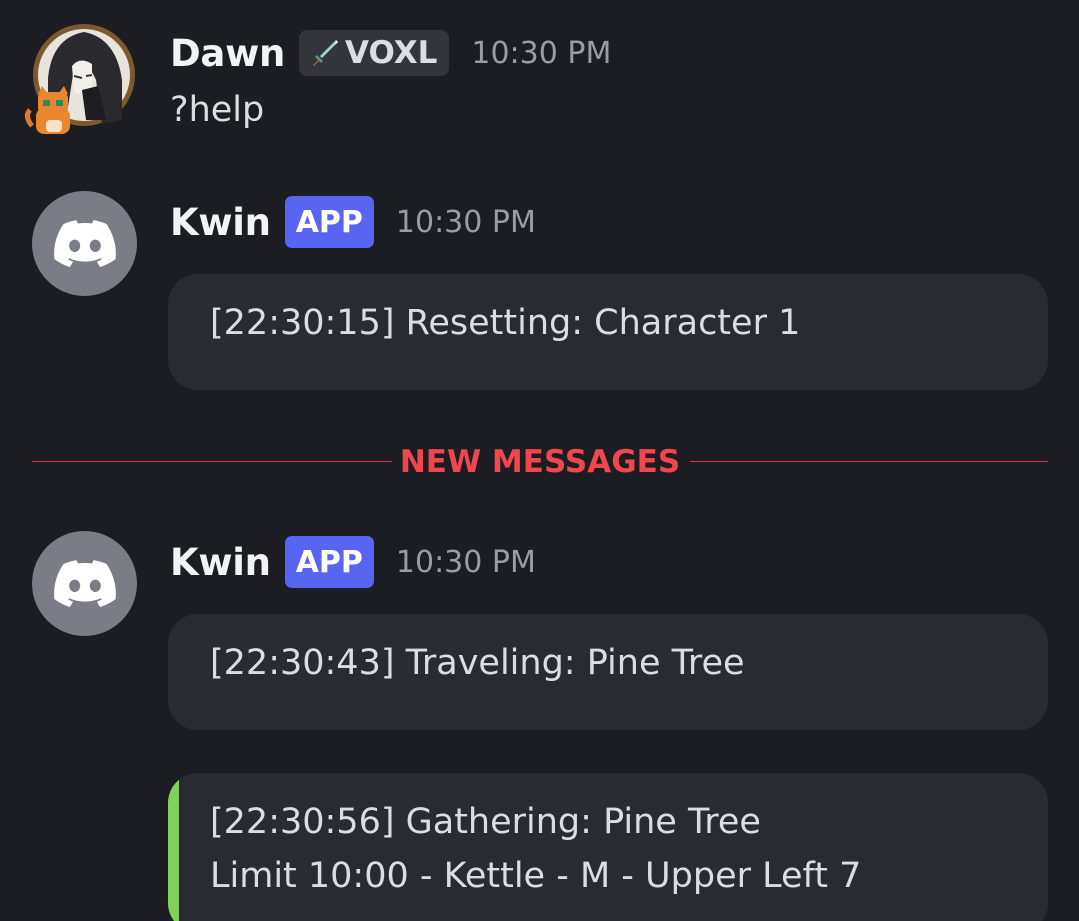  I want to click on guild-tag: VOXL, so click(374, 53).